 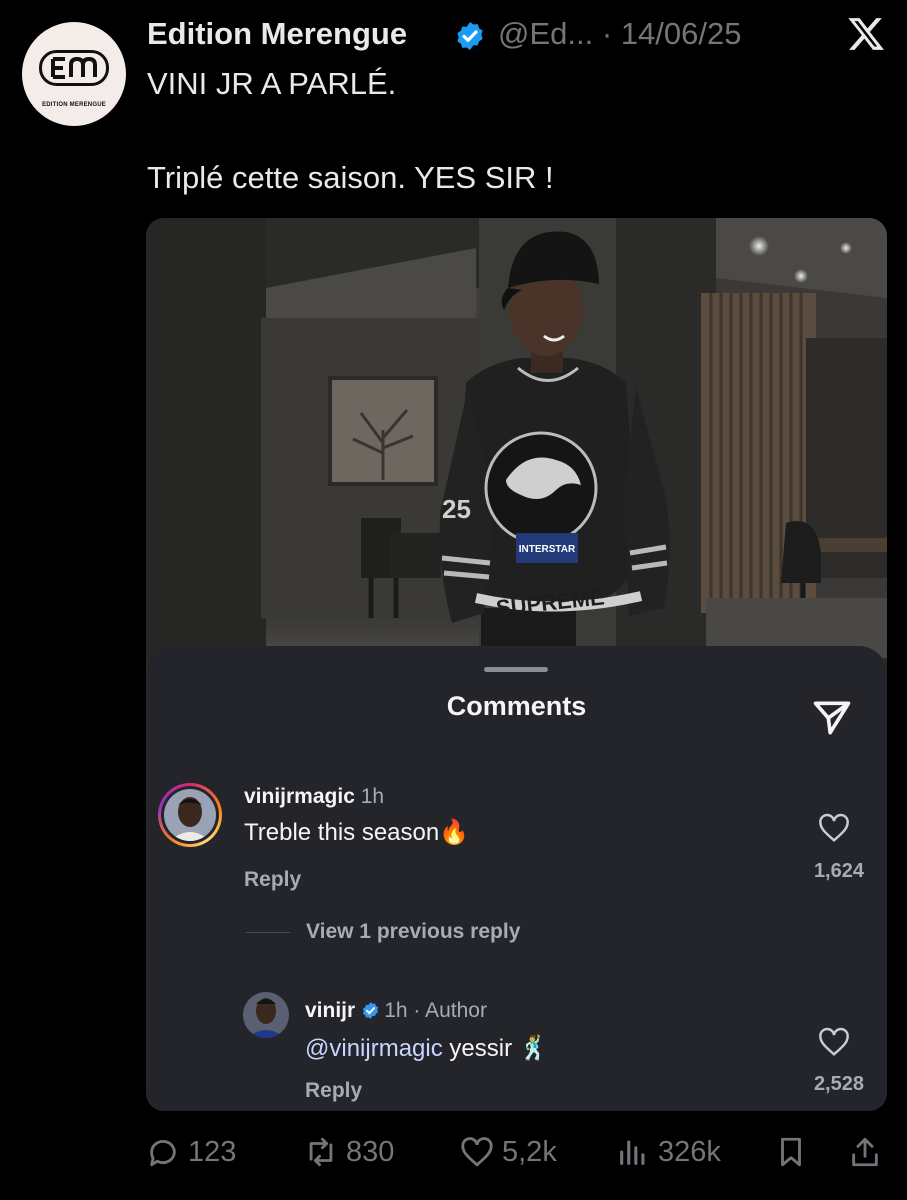 What do you see at coordinates (413, 932) in the screenshot?
I see `view-previous-replies: View 1 previous reply` at bounding box center [413, 932].